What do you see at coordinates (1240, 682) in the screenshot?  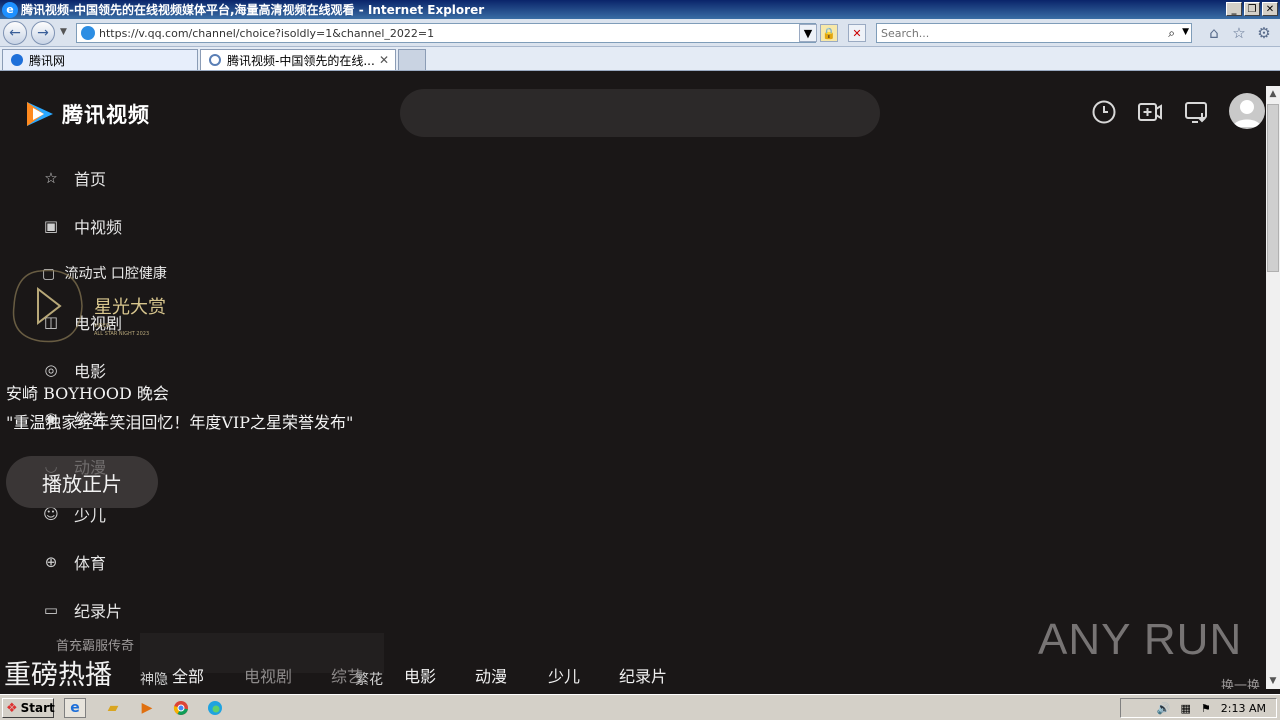 I see `refresh-button: 换一换` at bounding box center [1240, 682].